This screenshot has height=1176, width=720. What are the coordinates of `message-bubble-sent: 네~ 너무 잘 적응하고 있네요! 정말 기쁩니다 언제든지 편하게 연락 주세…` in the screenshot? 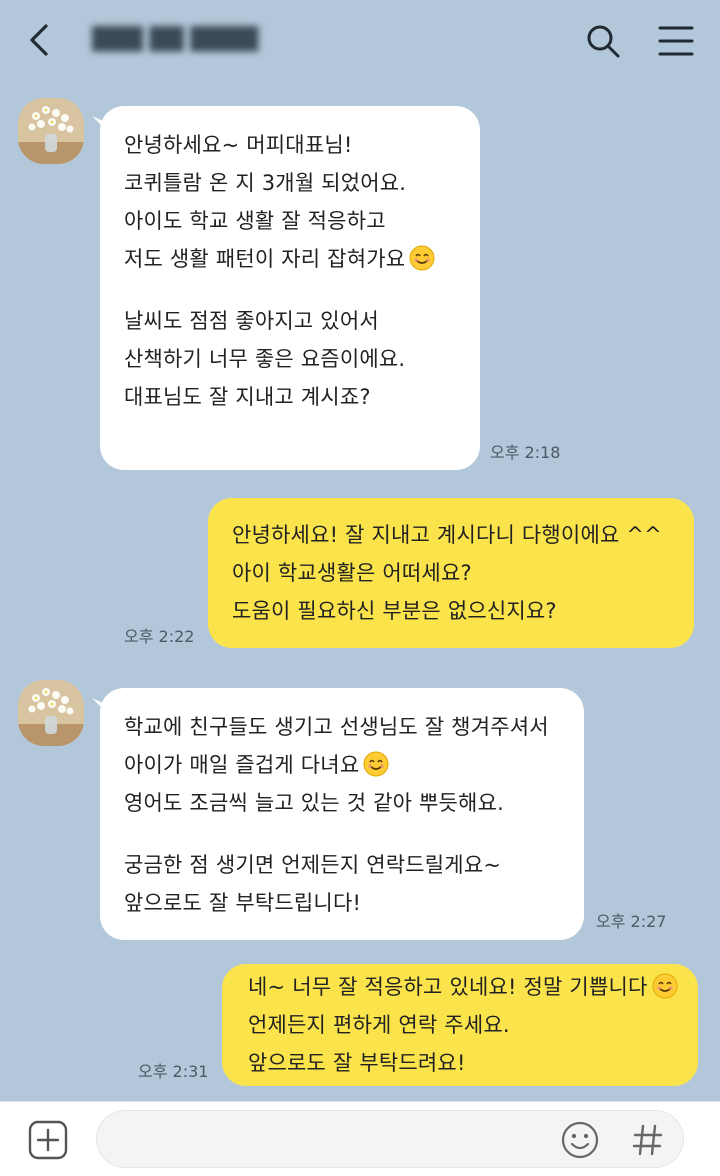 It's located at (460, 1025).